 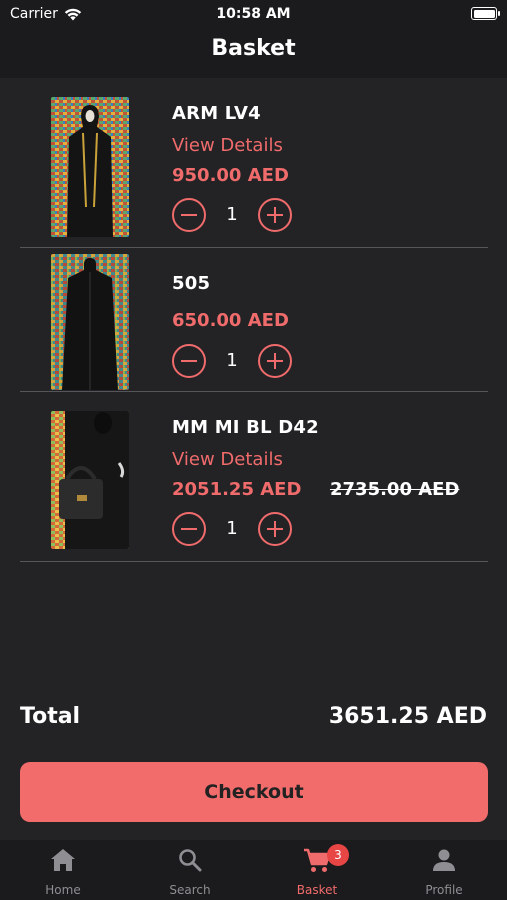 What do you see at coordinates (395, 489) in the screenshot?
I see `original-price: 2735.00 AED` at bounding box center [395, 489].